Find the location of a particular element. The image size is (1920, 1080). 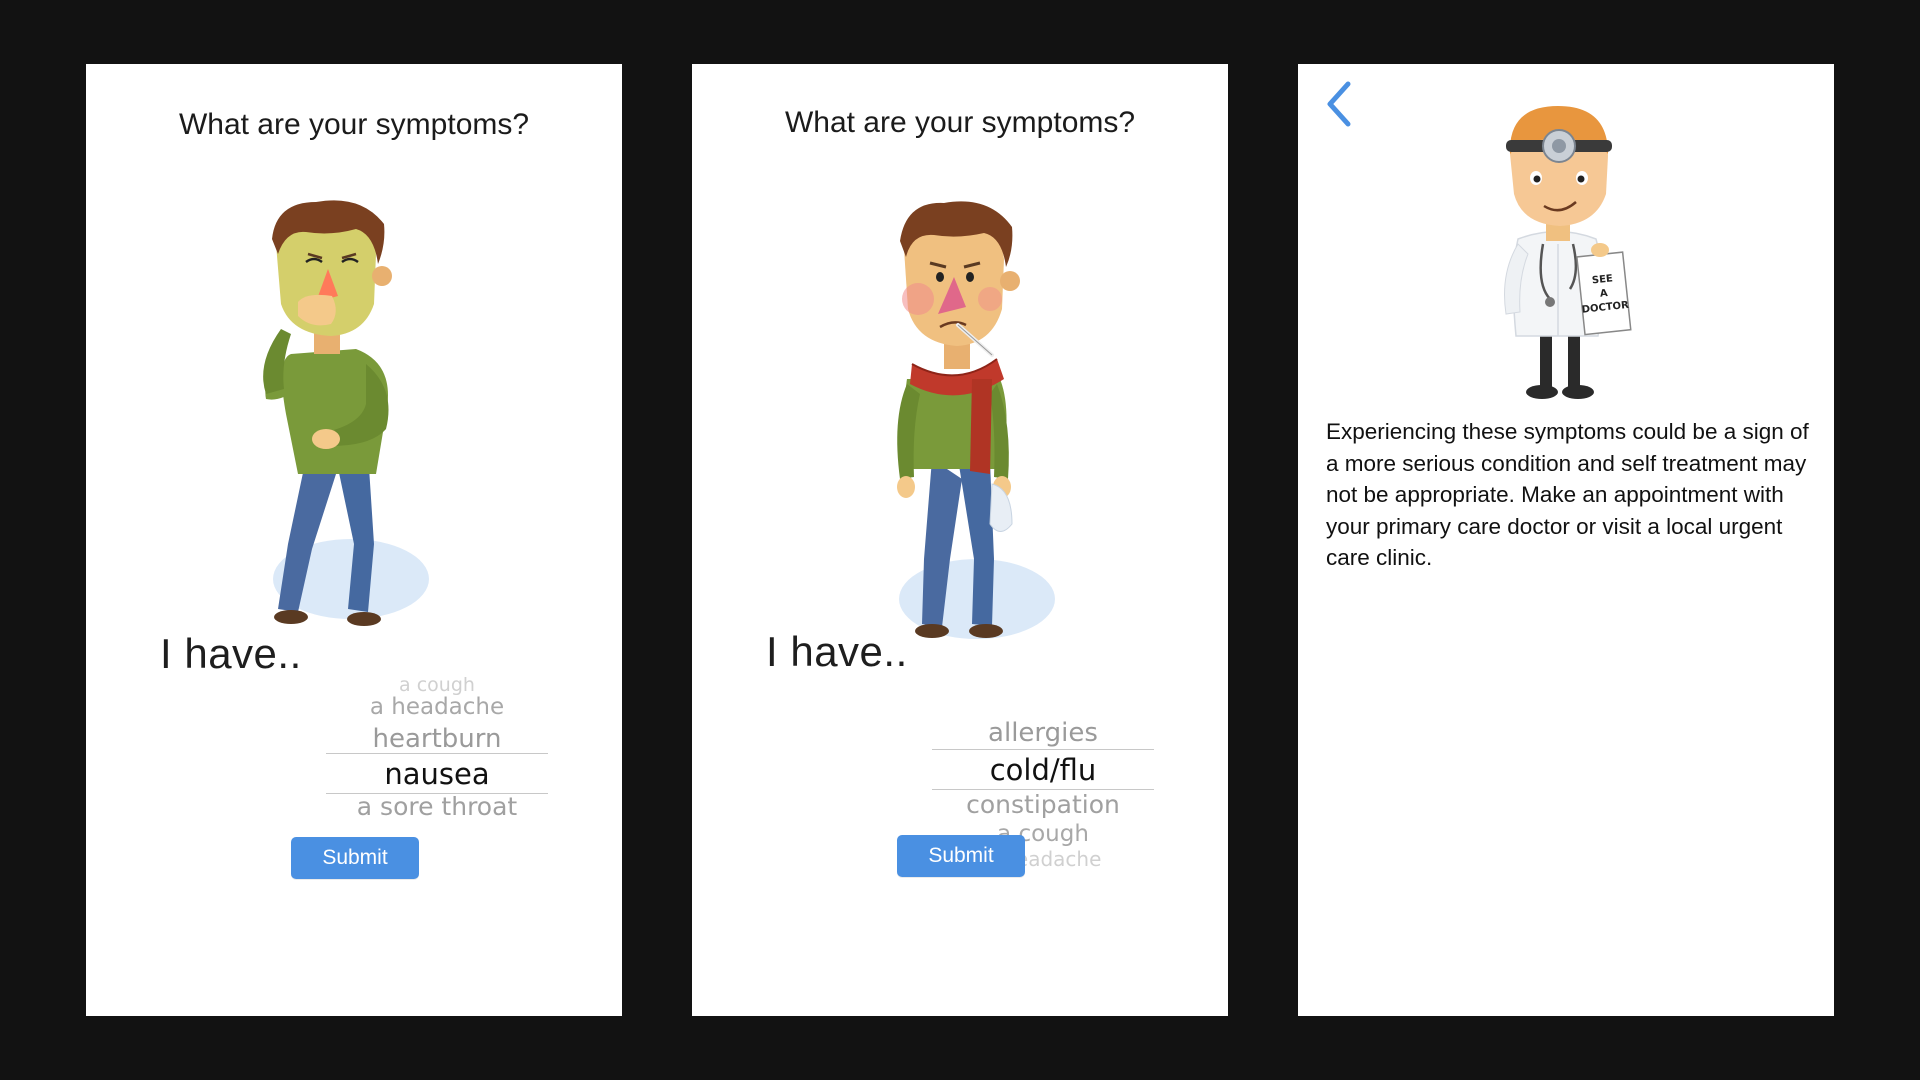

symptom-picker-below: a sore throat is located at coordinates (437, 812).